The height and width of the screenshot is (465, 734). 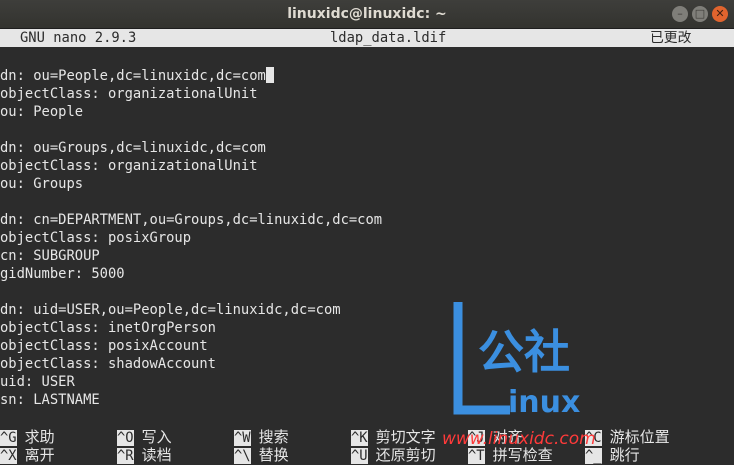 I want to click on shortcut-key: ^R, so click(x=125, y=456).